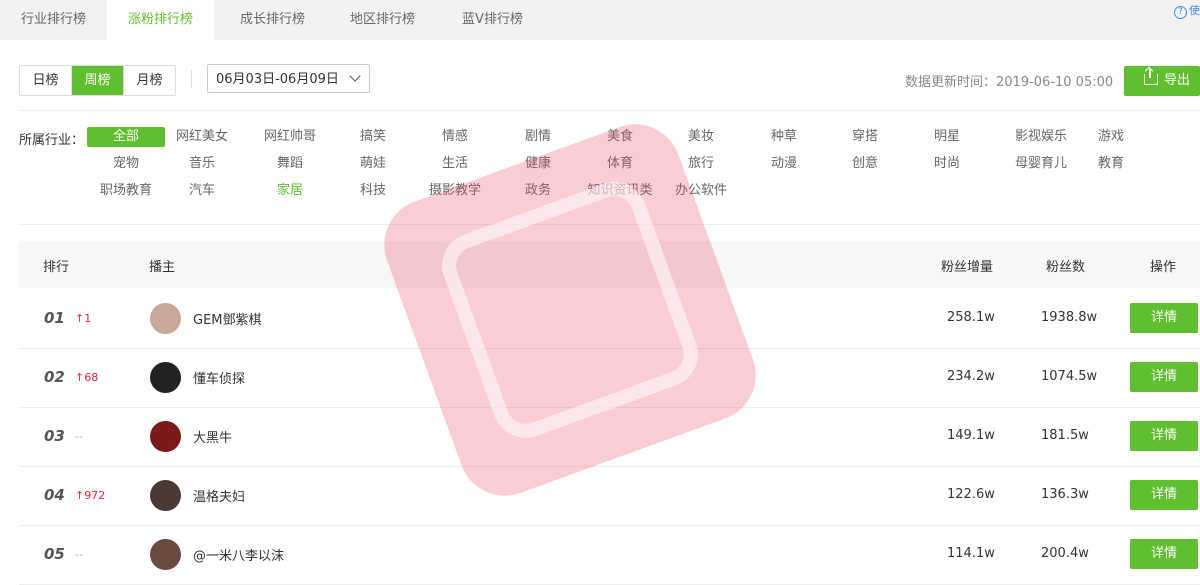 The height and width of the screenshot is (585, 1200). Describe the element at coordinates (149, 80) in the screenshot. I see `period-monthly: 月榜` at that location.